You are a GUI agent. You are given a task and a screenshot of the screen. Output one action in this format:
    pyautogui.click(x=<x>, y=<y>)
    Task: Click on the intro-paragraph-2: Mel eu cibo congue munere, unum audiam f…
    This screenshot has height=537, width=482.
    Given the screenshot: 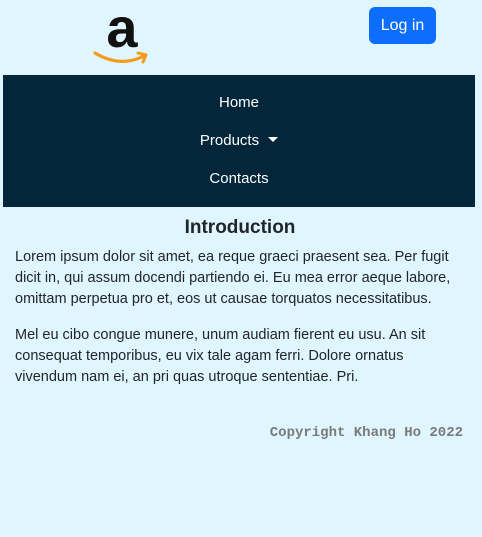 What is the action you would take?
    pyautogui.click(x=220, y=356)
    